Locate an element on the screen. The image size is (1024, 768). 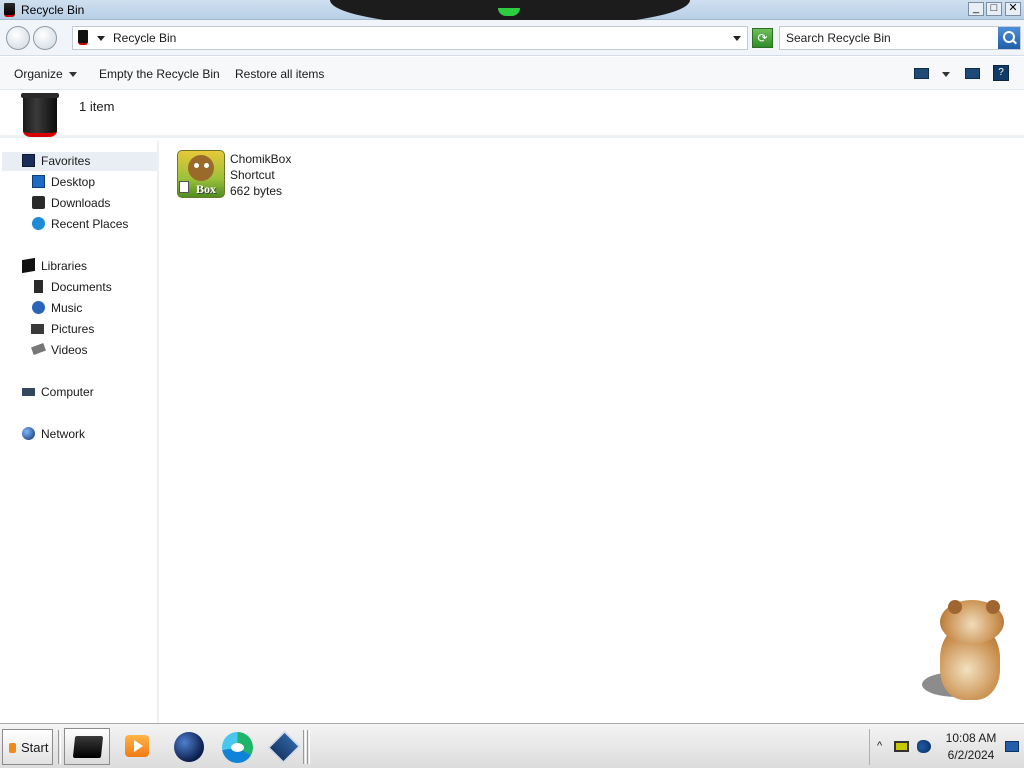
taskbar-virtualbox-button is located at coordinates (285, 746).